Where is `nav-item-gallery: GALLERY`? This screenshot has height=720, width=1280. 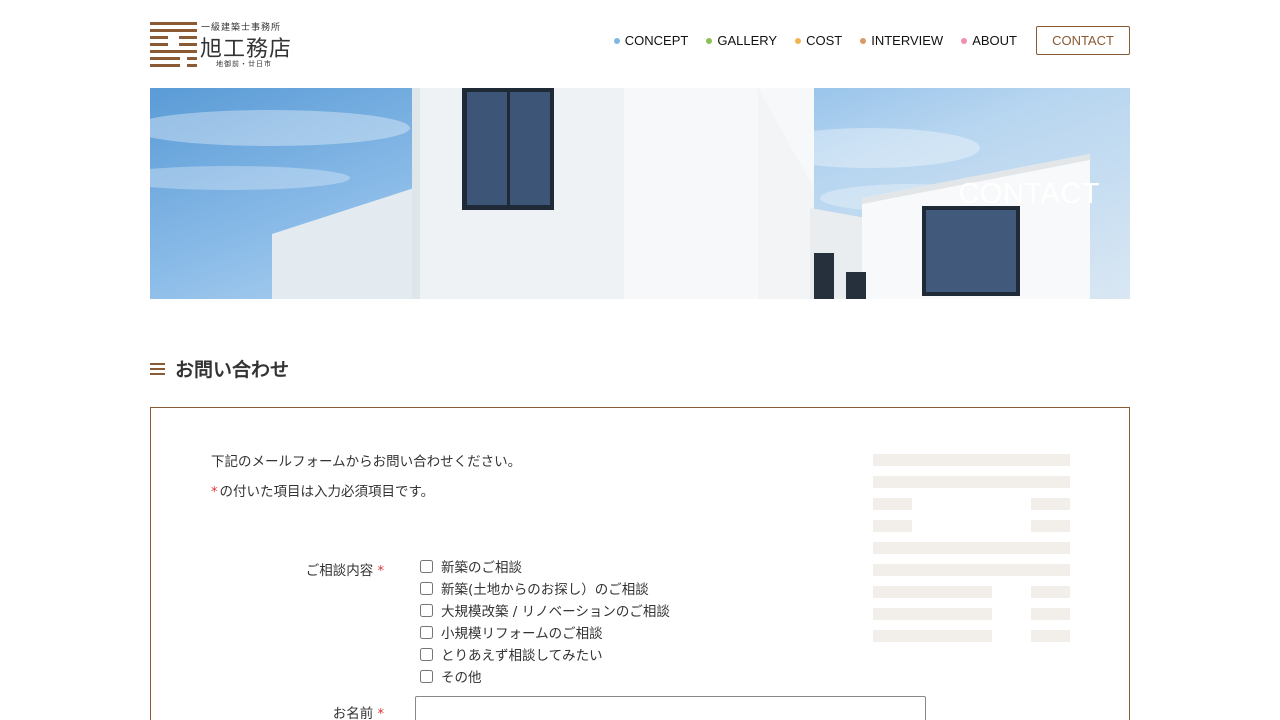 nav-item-gallery: GALLERY is located at coordinates (741, 40).